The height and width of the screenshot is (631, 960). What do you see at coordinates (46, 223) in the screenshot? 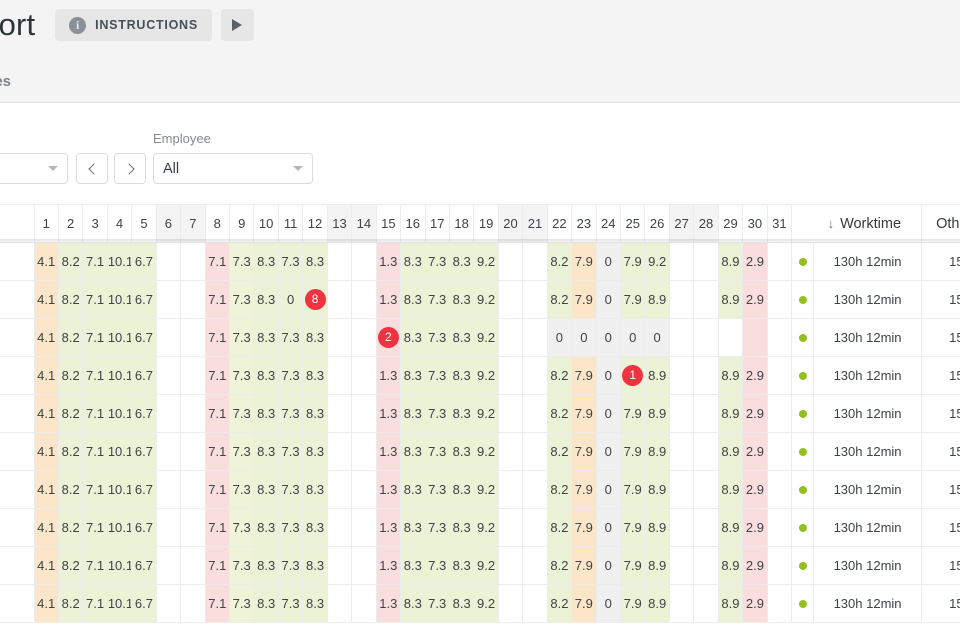
I see `column-header-day-1: 1` at bounding box center [46, 223].